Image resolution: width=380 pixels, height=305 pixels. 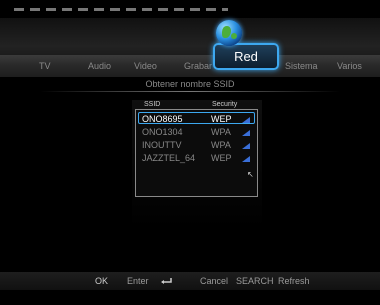 I want to click on menu-item-sistema: Sistema, so click(x=301, y=66).